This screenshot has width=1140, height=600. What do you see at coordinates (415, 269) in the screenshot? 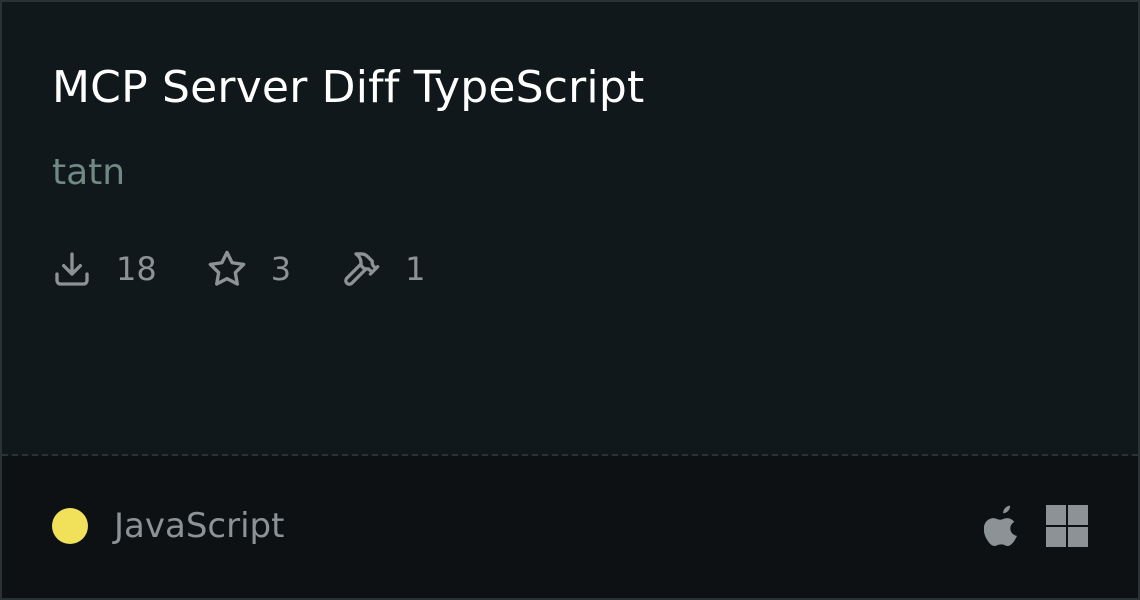
I see `tools-count: 1` at bounding box center [415, 269].